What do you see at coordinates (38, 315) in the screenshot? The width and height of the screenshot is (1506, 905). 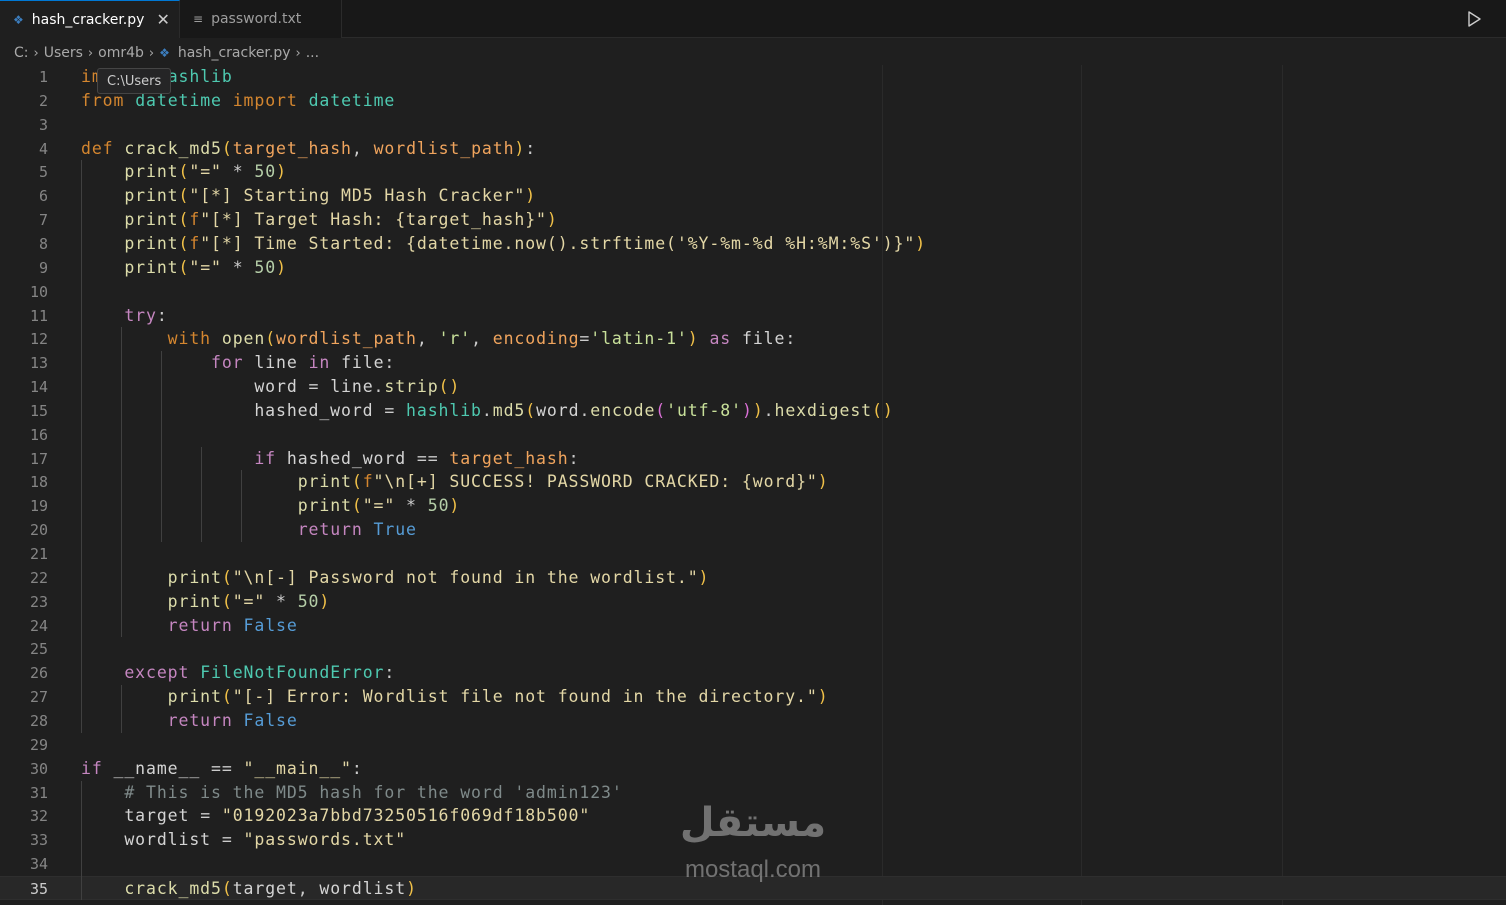 I see `line-number: 11` at bounding box center [38, 315].